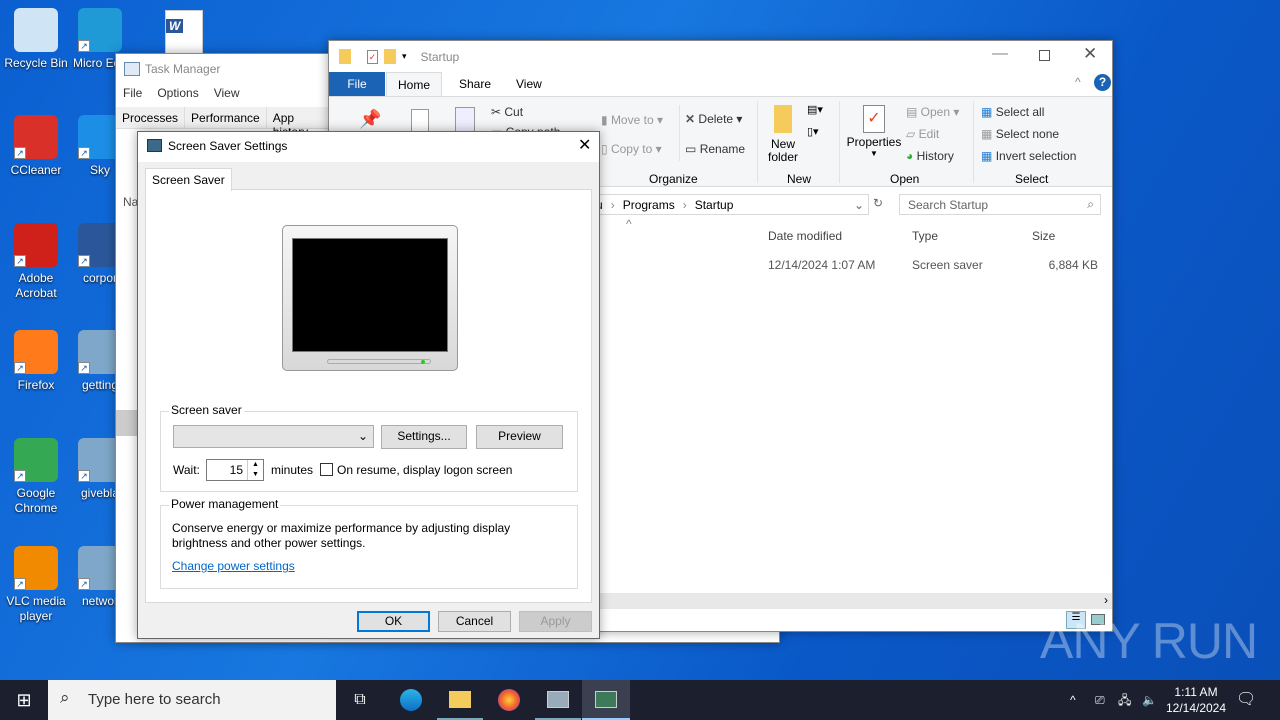 This screenshot has height=720, width=1280. Describe the element at coordinates (292, 470) in the screenshot. I see `minutes-label: minutes` at that location.